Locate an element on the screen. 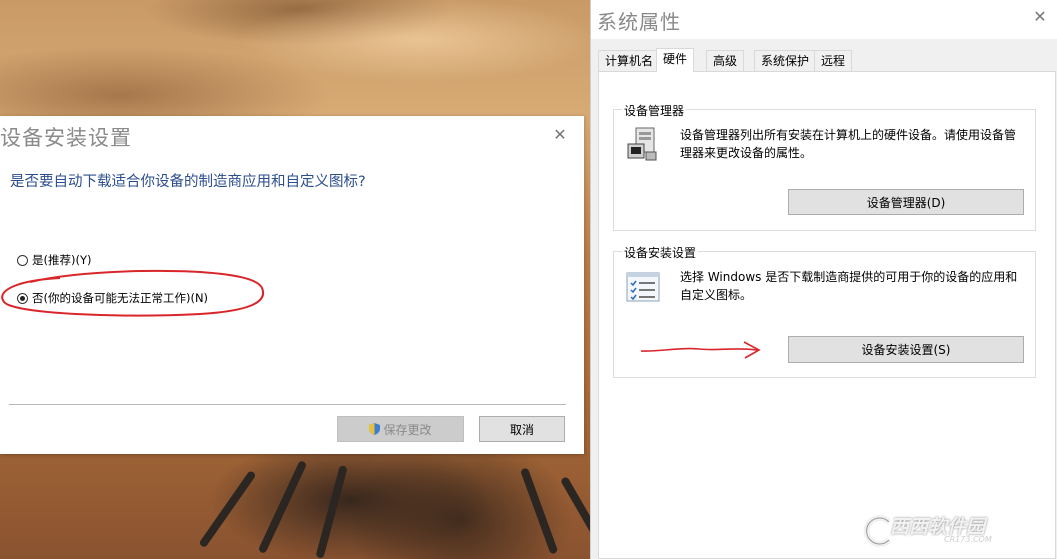 Image resolution: width=1057 pixels, height=559 pixels. window-title: 系统属性 is located at coordinates (639, 22).